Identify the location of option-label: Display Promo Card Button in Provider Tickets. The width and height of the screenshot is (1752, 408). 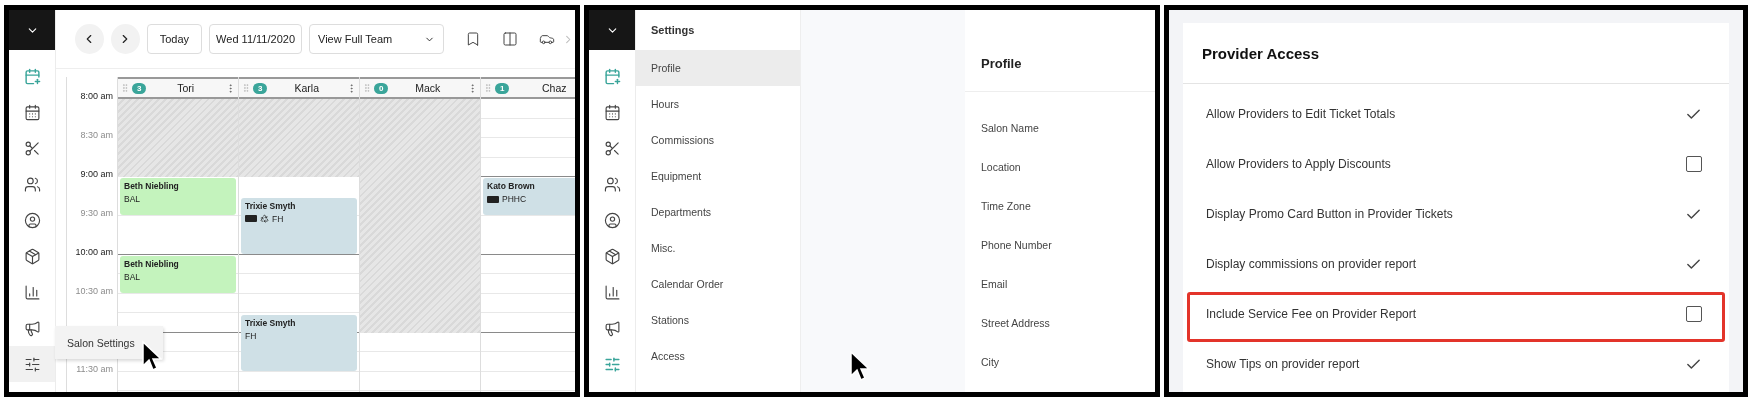
(1329, 214).